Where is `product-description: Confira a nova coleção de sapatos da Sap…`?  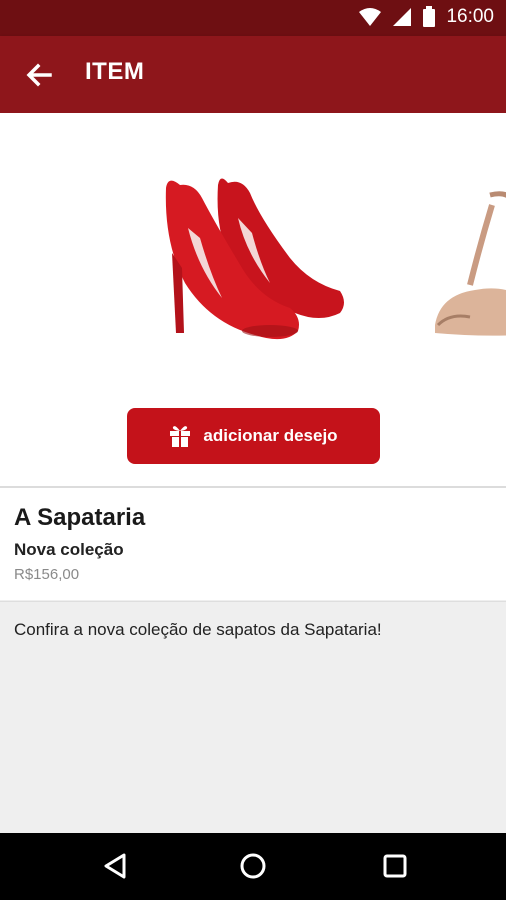 product-description: Confira a nova coleção de sapatos da Sap… is located at coordinates (198, 629).